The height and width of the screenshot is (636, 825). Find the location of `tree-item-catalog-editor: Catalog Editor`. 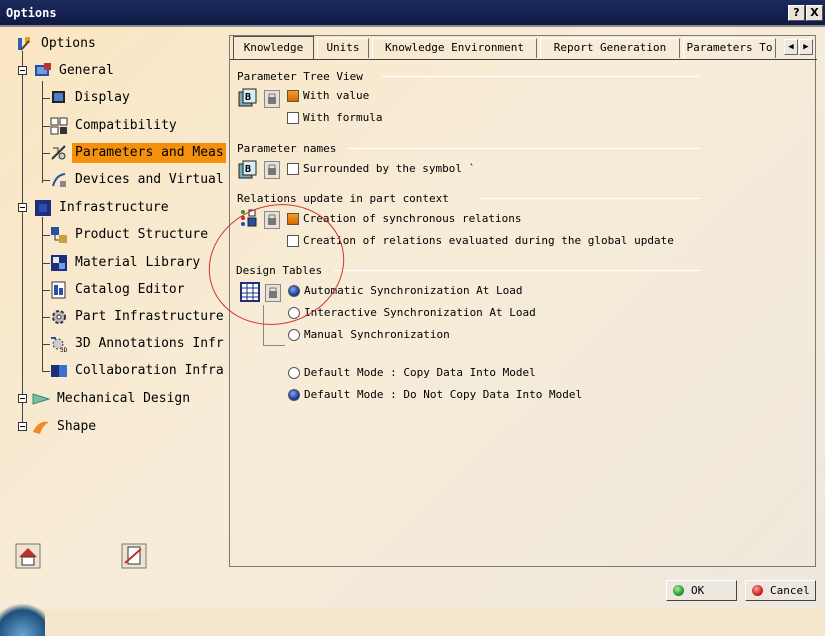

tree-item-catalog-editor: Catalog Editor is located at coordinates (138, 290).